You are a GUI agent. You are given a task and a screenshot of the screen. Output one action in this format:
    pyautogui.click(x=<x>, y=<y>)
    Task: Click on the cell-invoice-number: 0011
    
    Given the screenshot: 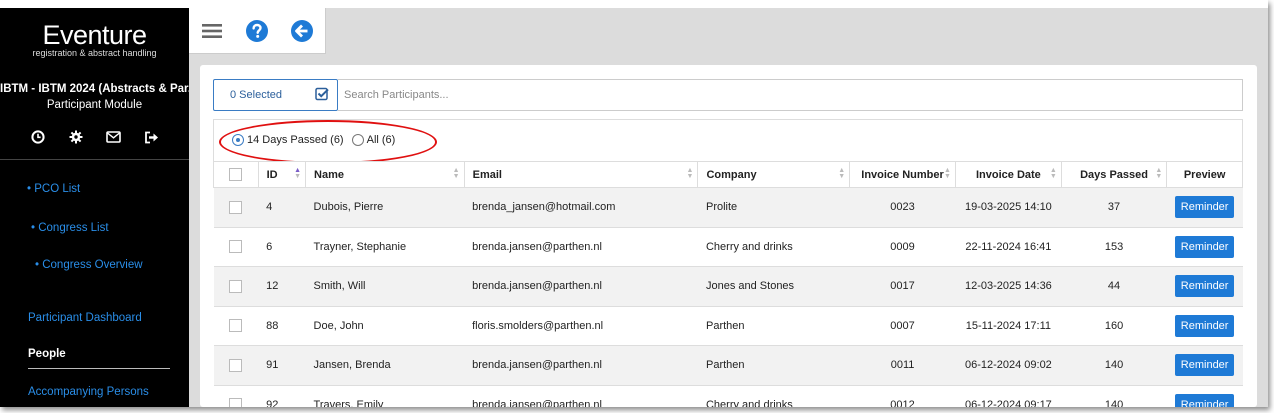 What is the action you would take?
    pyautogui.click(x=902, y=365)
    